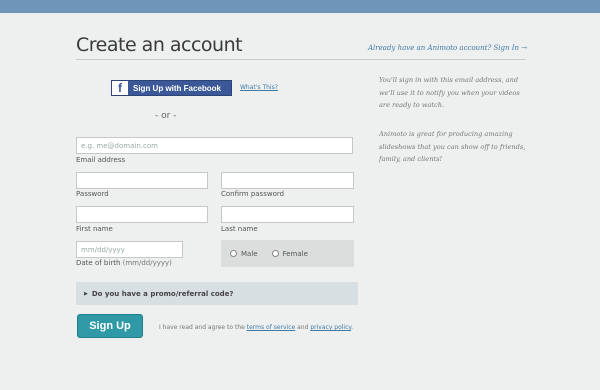 The height and width of the screenshot is (390, 600). I want to click on first-name-input, so click(142, 214).